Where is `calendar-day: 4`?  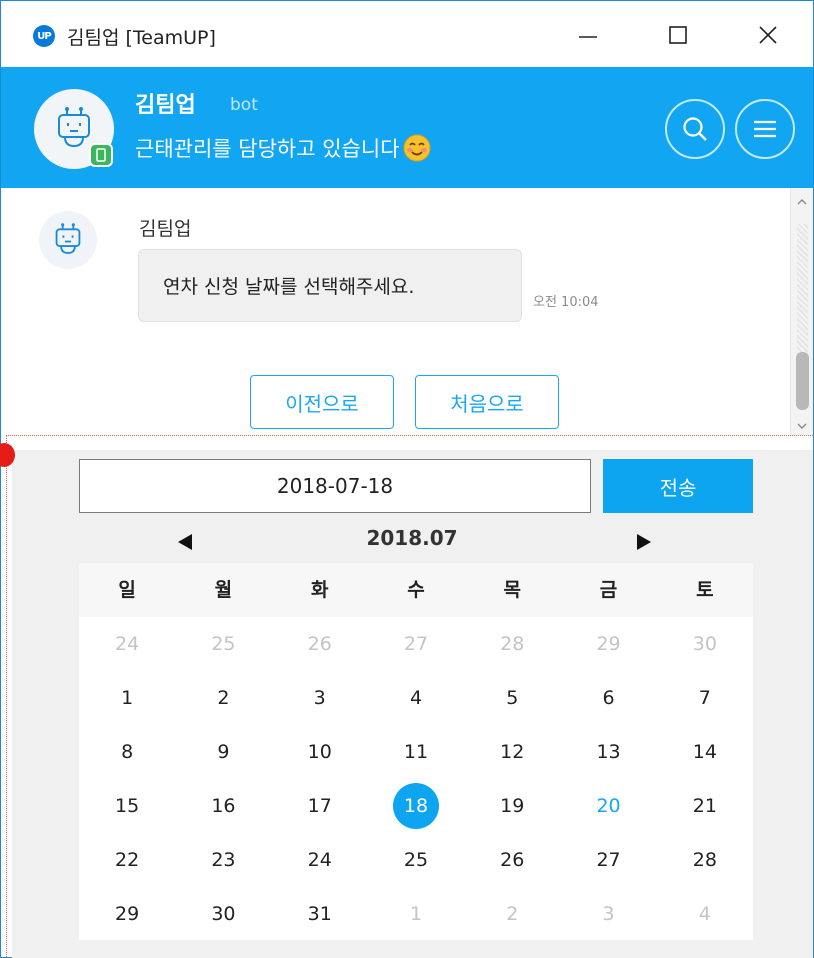
calendar-day: 4 is located at coordinates (416, 698).